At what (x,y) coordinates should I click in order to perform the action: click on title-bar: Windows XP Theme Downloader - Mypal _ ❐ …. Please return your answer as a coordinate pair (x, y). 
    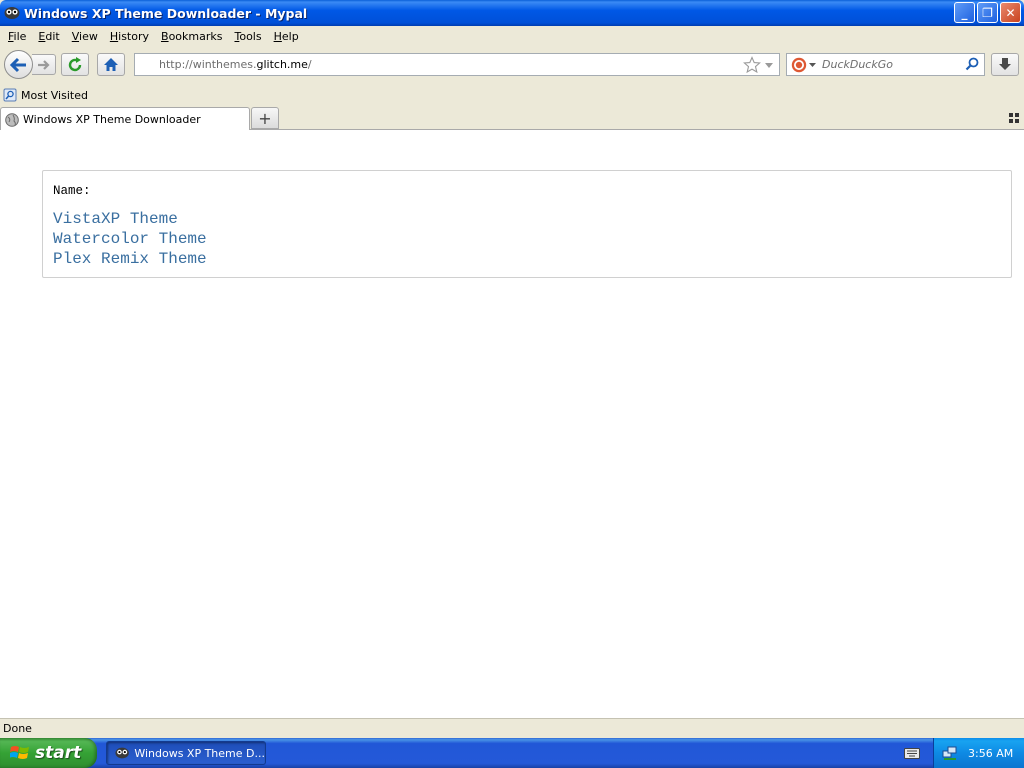
    Looking at the image, I should click on (512, 13).